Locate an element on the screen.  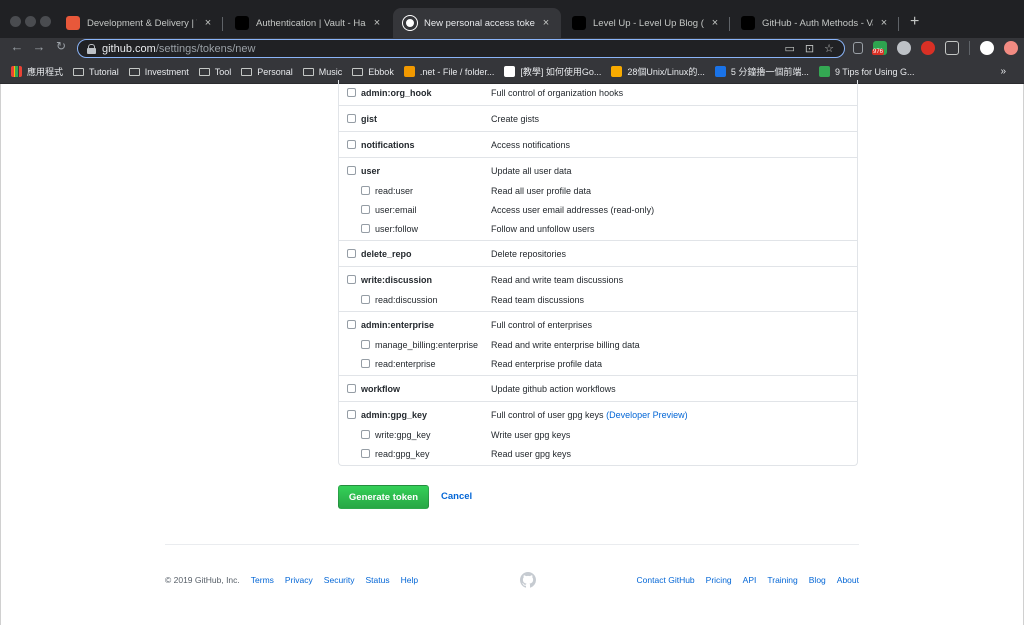
new-tab-icon: + is located at coordinates (914, 22).